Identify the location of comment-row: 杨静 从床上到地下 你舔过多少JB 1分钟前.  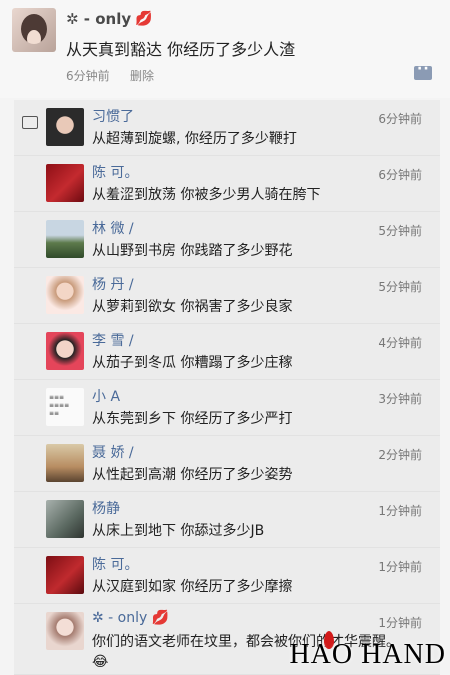
(227, 520).